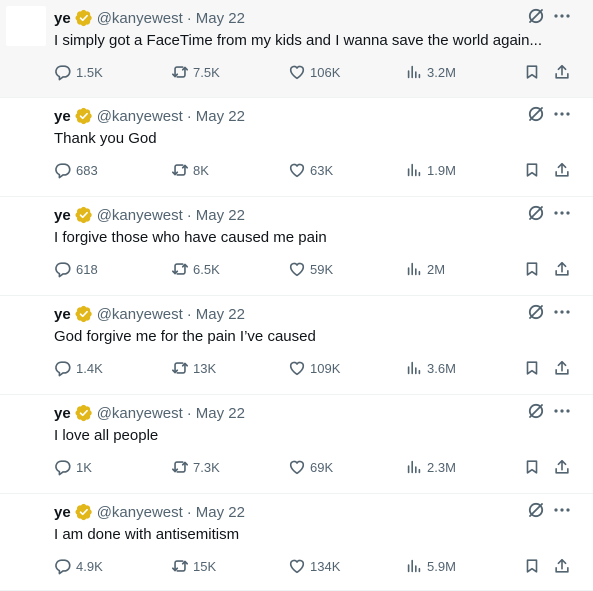  I want to click on retweet-button: 13K, so click(193, 368).